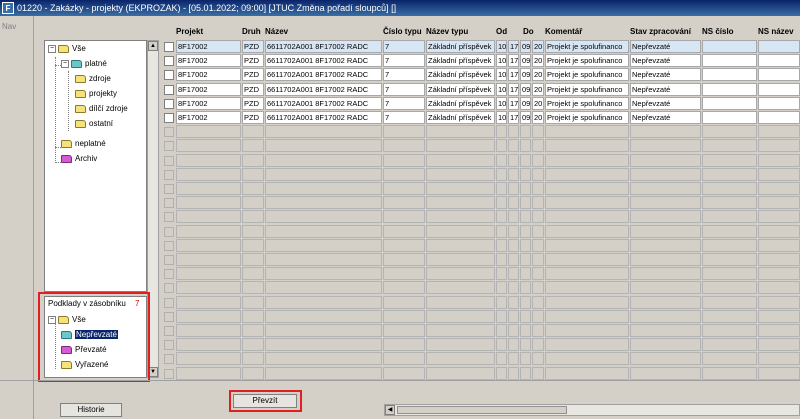  Describe the element at coordinates (513, 89) in the screenshot. I see `table-cell: 17` at that location.